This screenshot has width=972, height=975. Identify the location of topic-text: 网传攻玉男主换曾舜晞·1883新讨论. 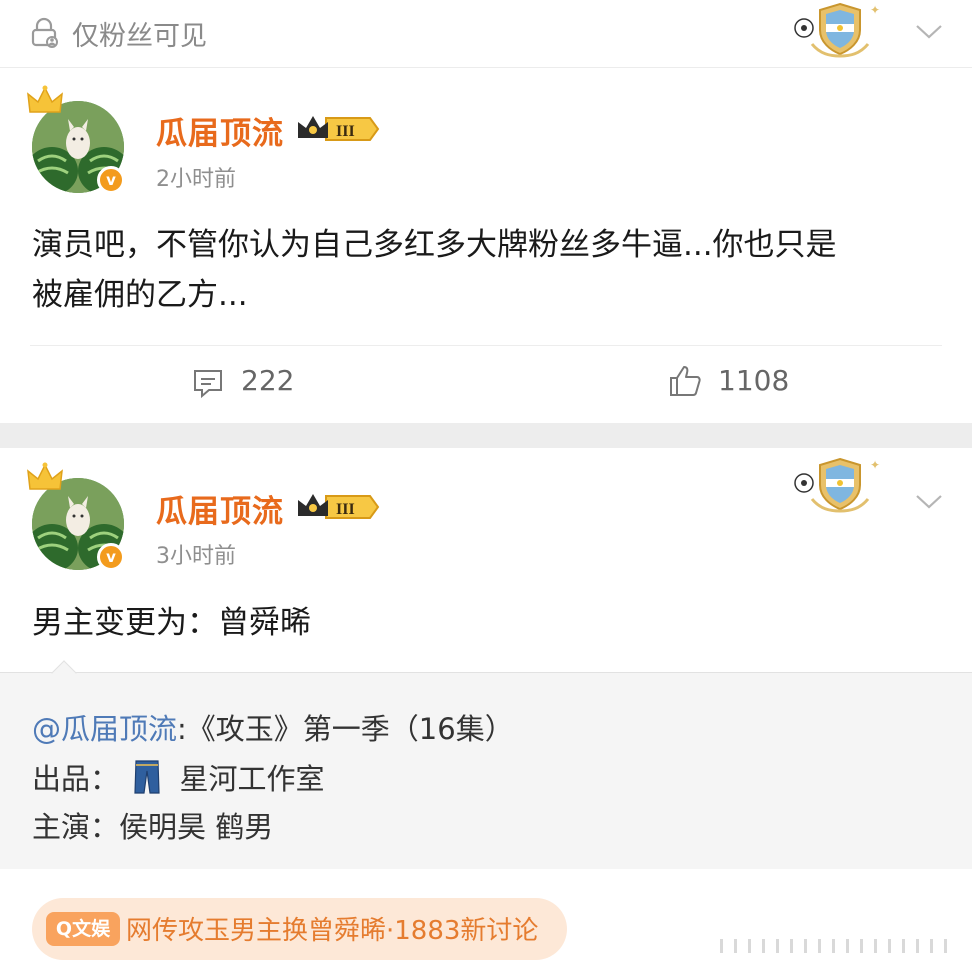
(332, 928).